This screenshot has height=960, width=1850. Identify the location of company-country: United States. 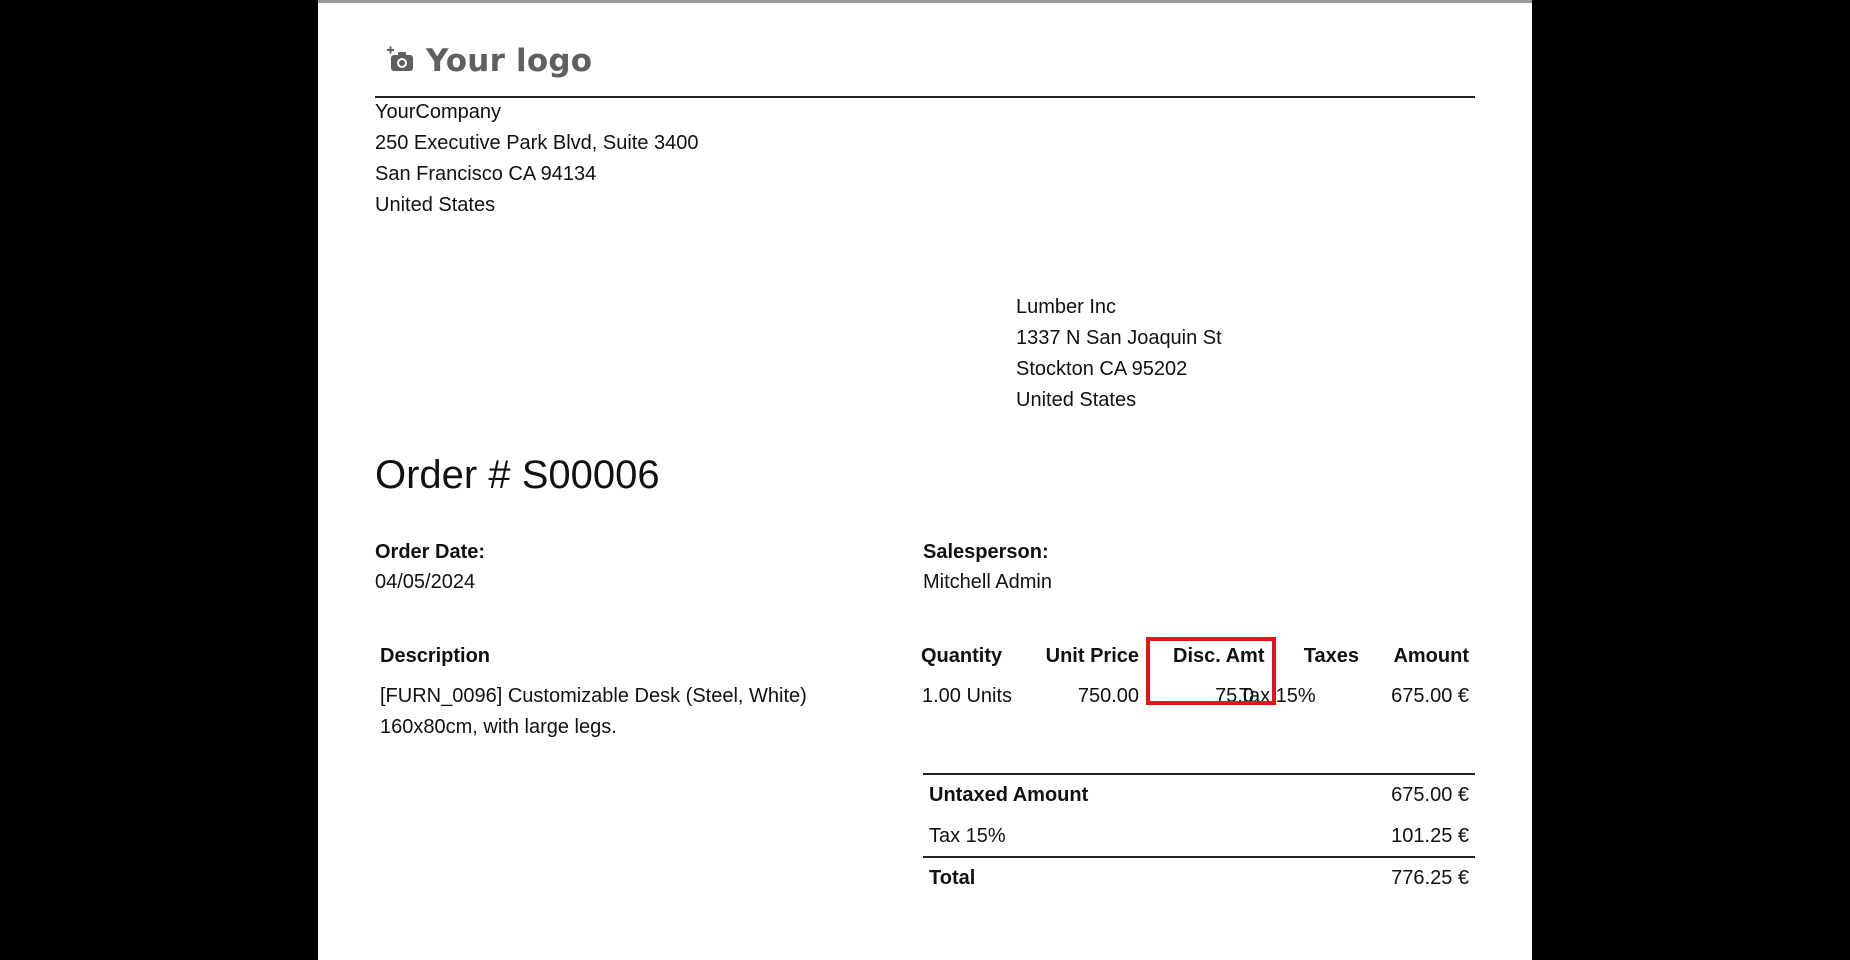
(435, 205).